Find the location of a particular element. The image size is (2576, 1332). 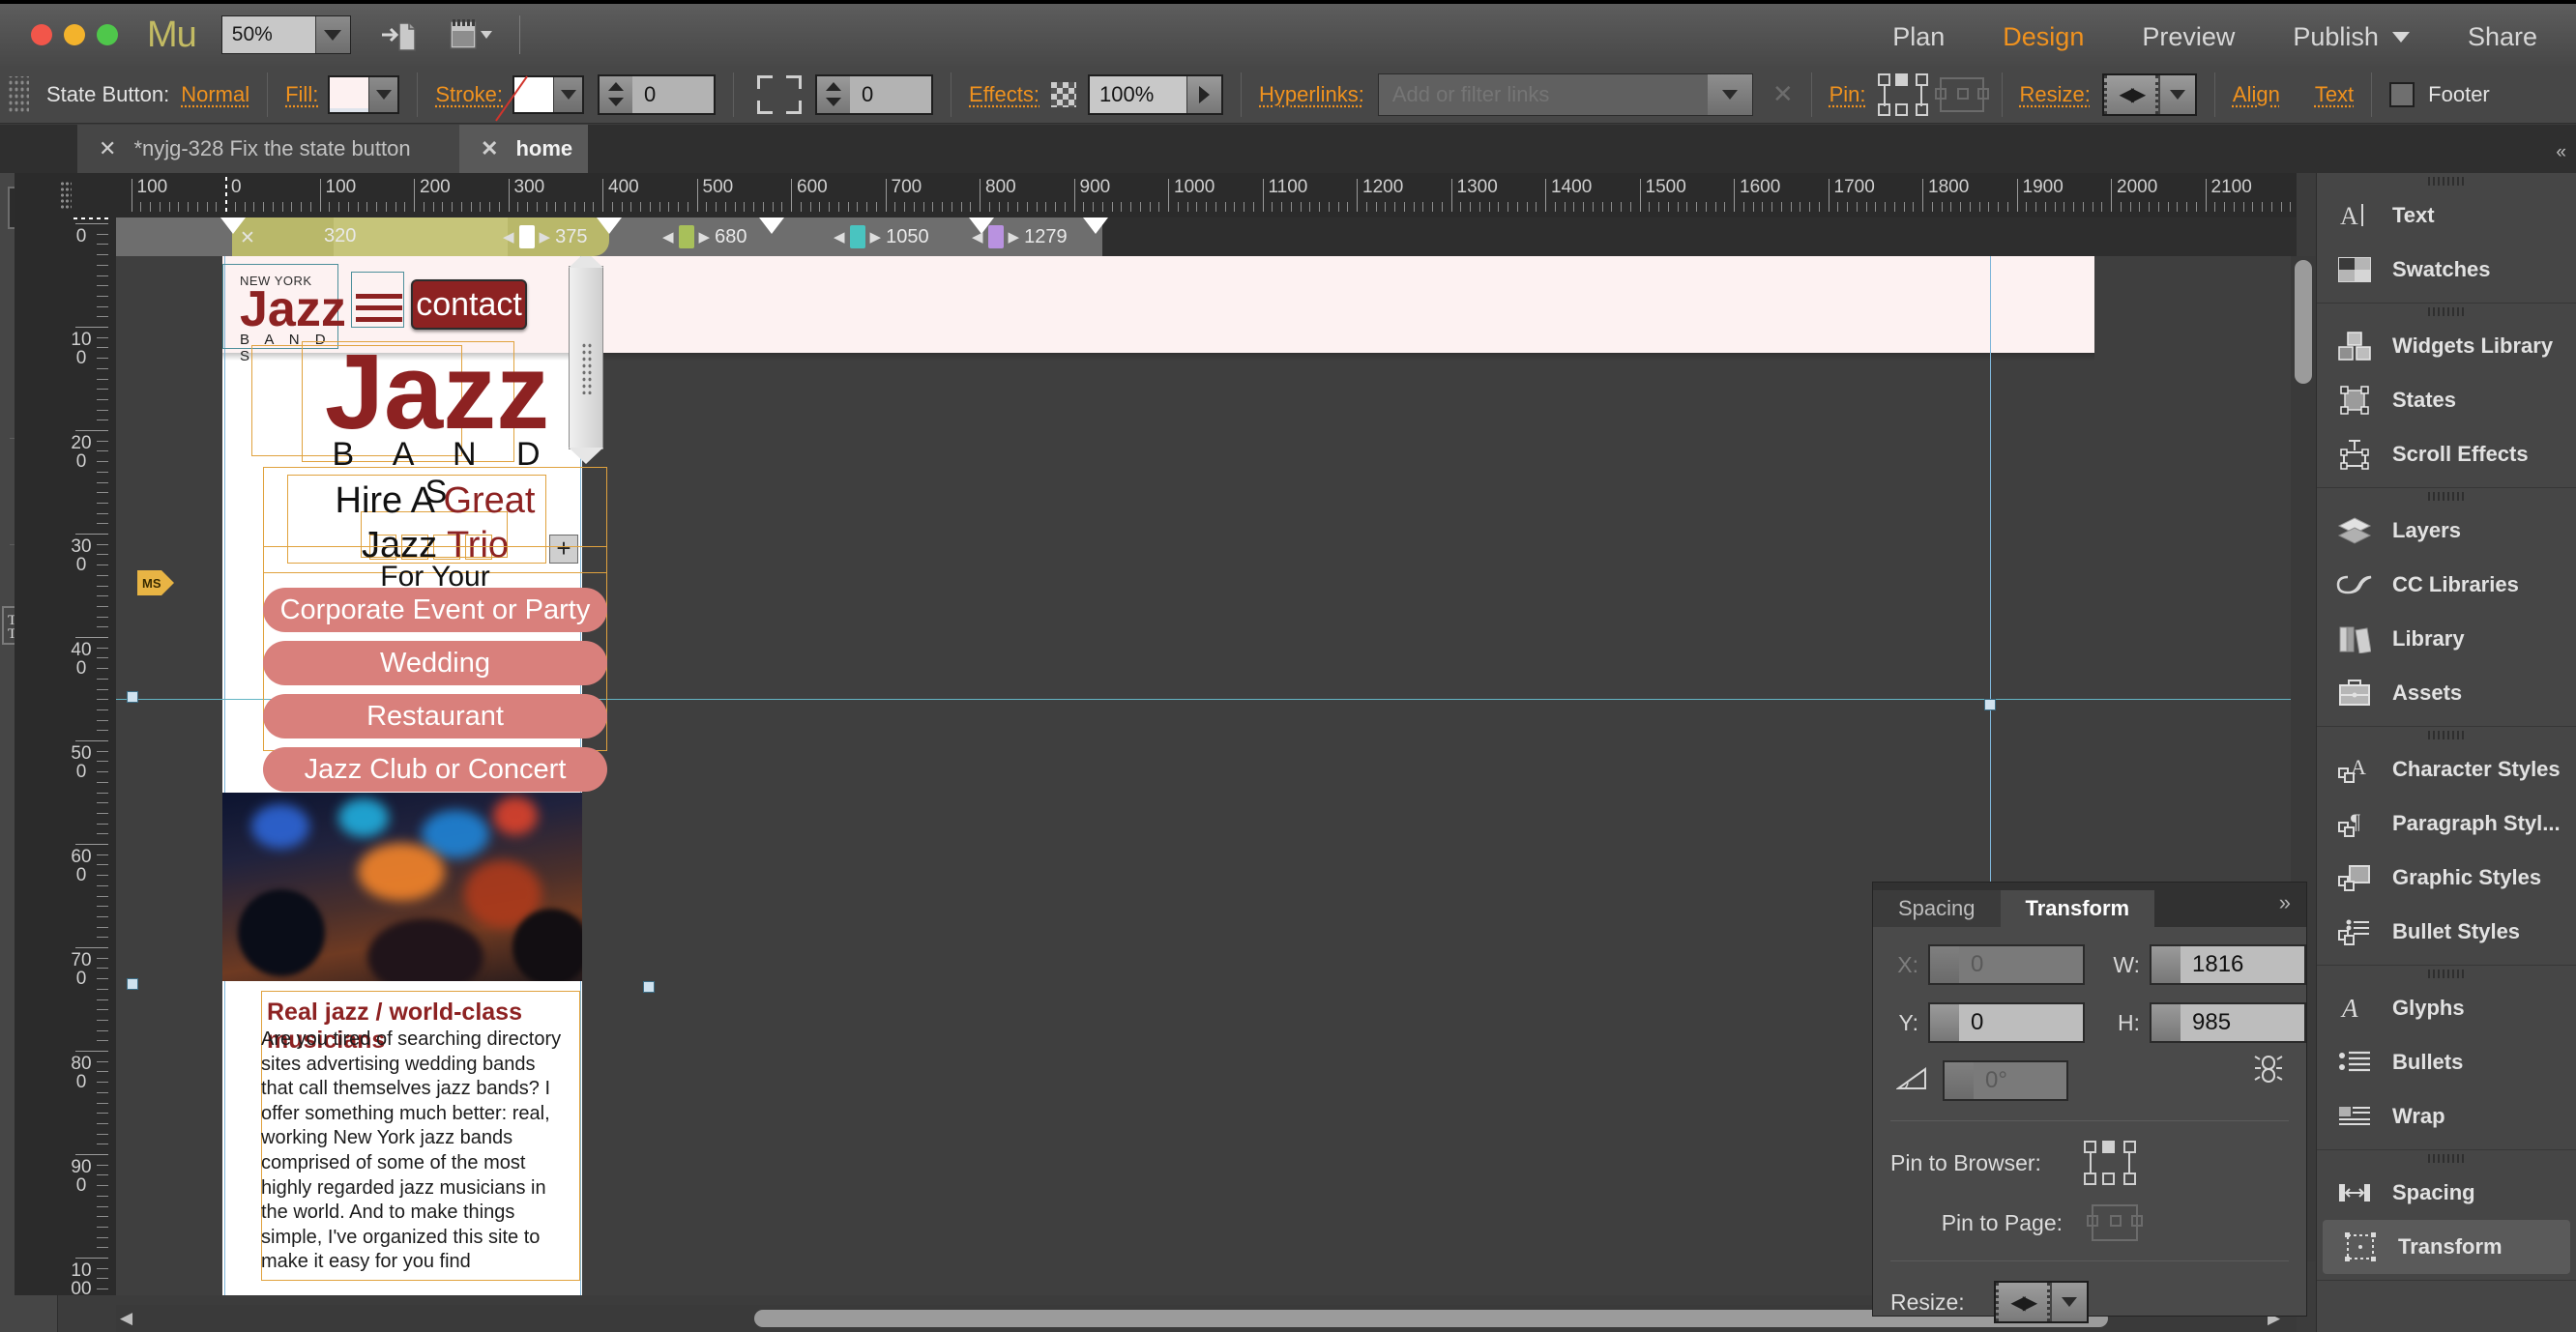

breakpoint-chip-320: 320 is located at coordinates (340, 236).